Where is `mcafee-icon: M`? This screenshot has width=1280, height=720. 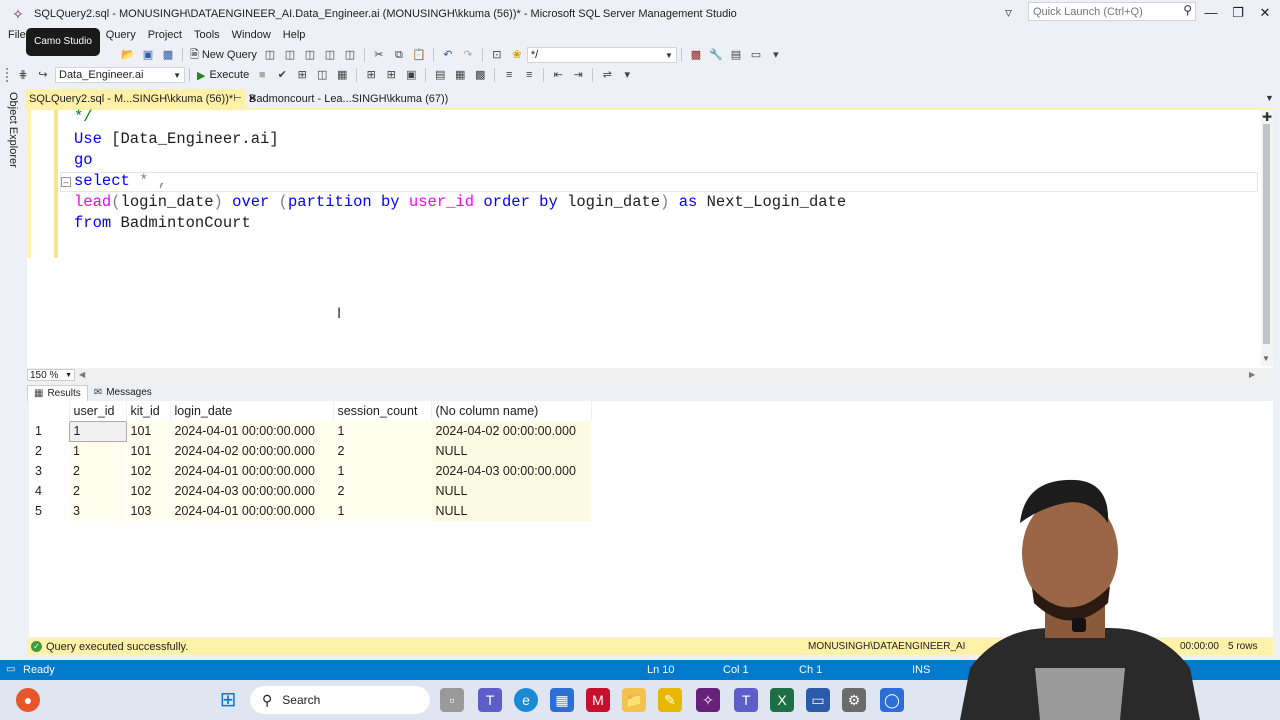 mcafee-icon: M is located at coordinates (598, 700).